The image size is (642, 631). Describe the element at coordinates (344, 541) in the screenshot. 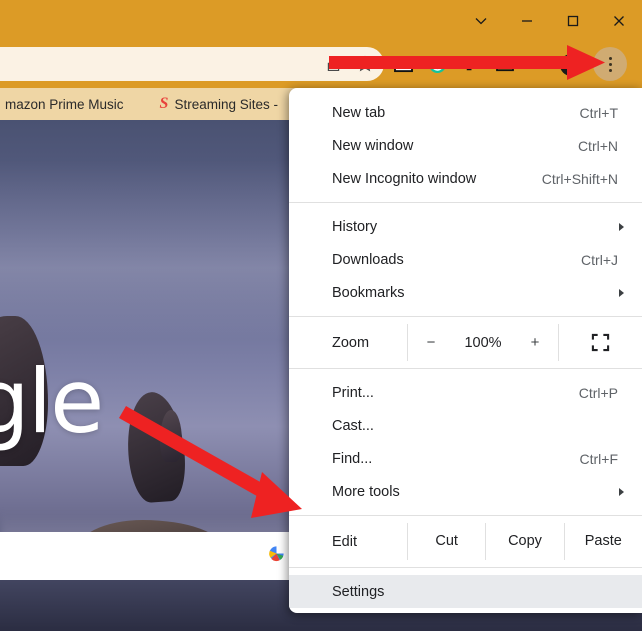

I see `edit-label: Edit` at that location.